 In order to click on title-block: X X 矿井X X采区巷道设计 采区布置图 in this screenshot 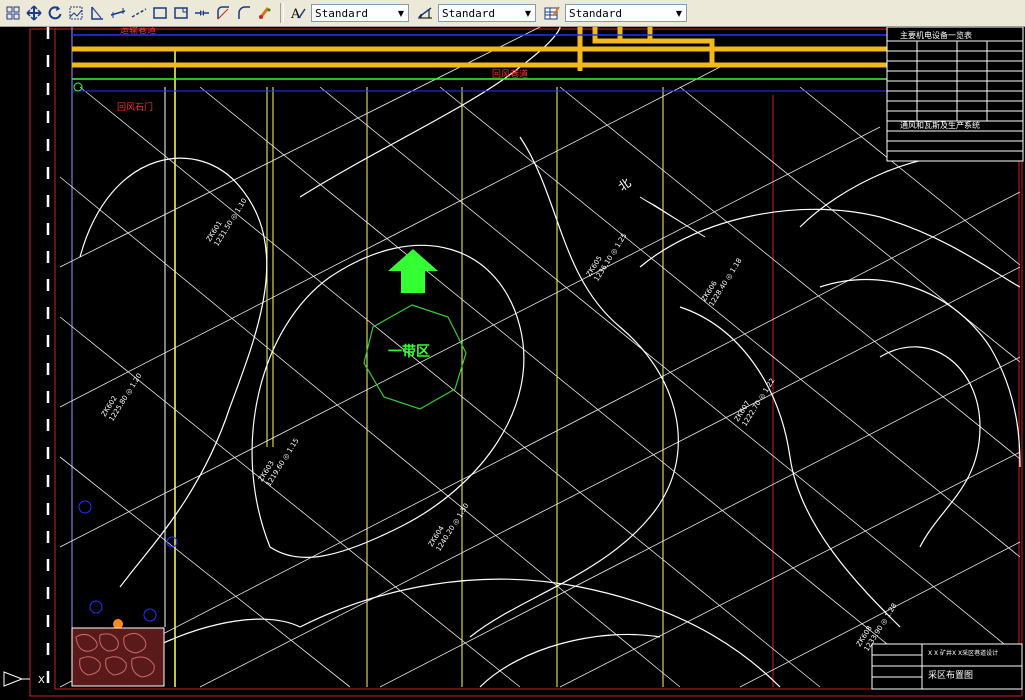, I will do `click(947, 666)`.